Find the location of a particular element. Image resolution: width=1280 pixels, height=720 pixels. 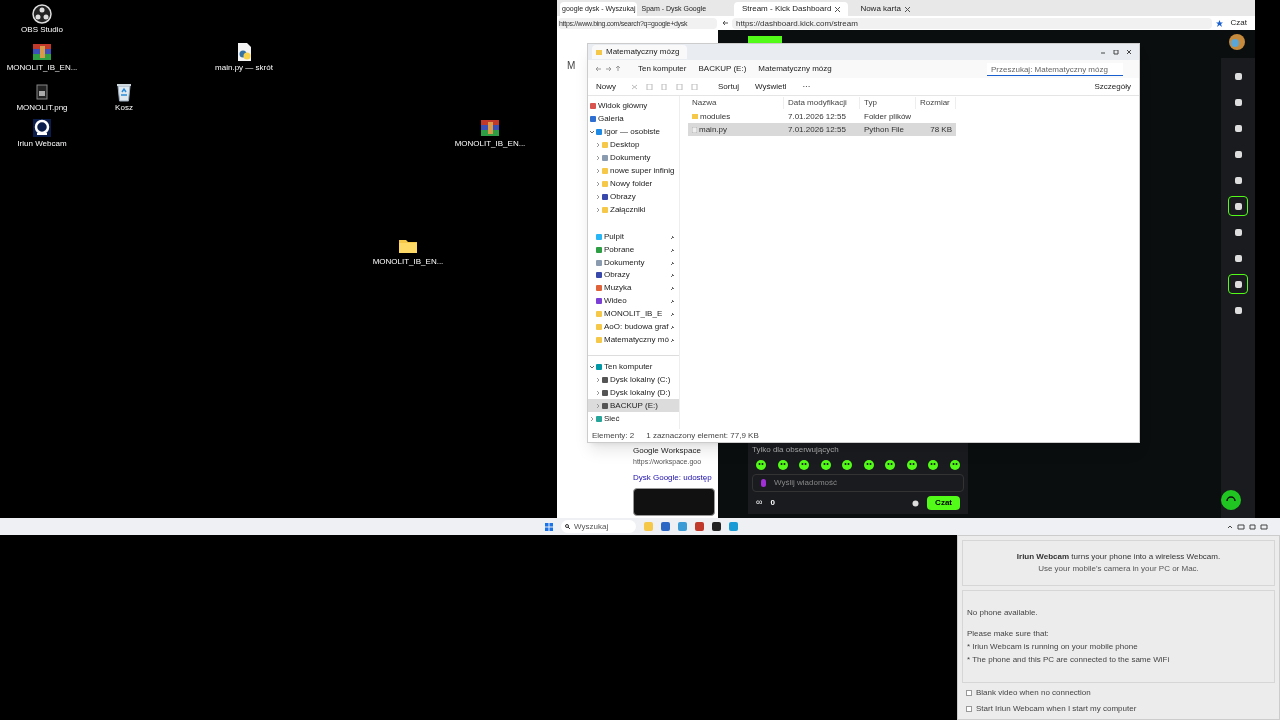

nav-item: Pobrane is located at coordinates (633, 250).